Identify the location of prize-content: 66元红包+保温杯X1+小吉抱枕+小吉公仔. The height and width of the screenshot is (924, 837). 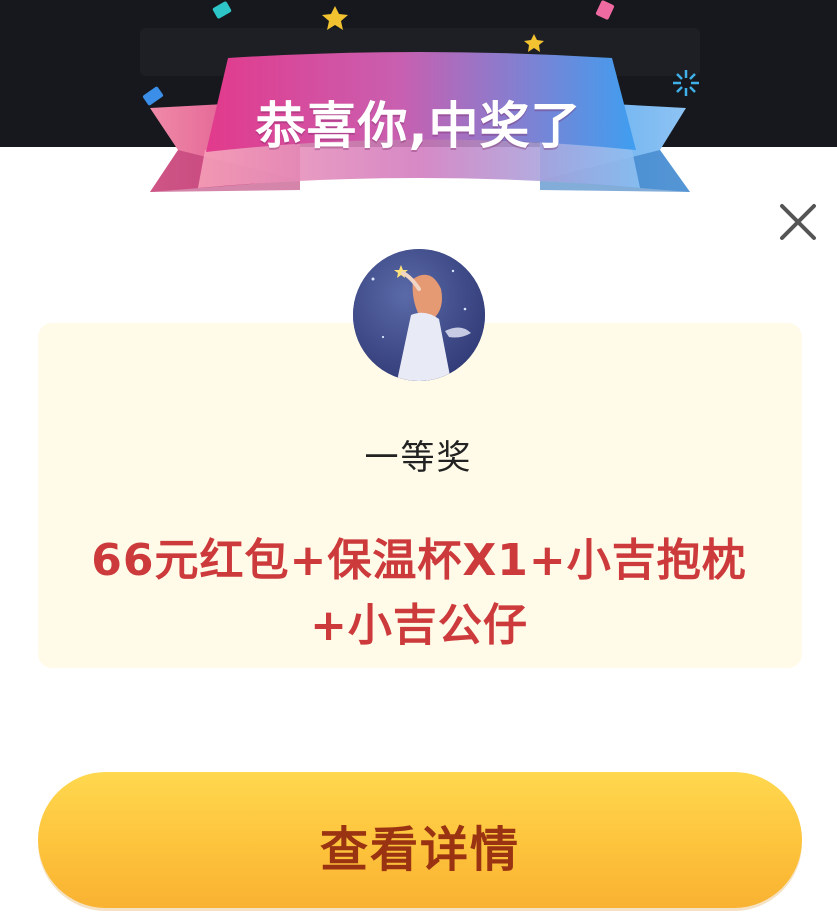
(419, 593).